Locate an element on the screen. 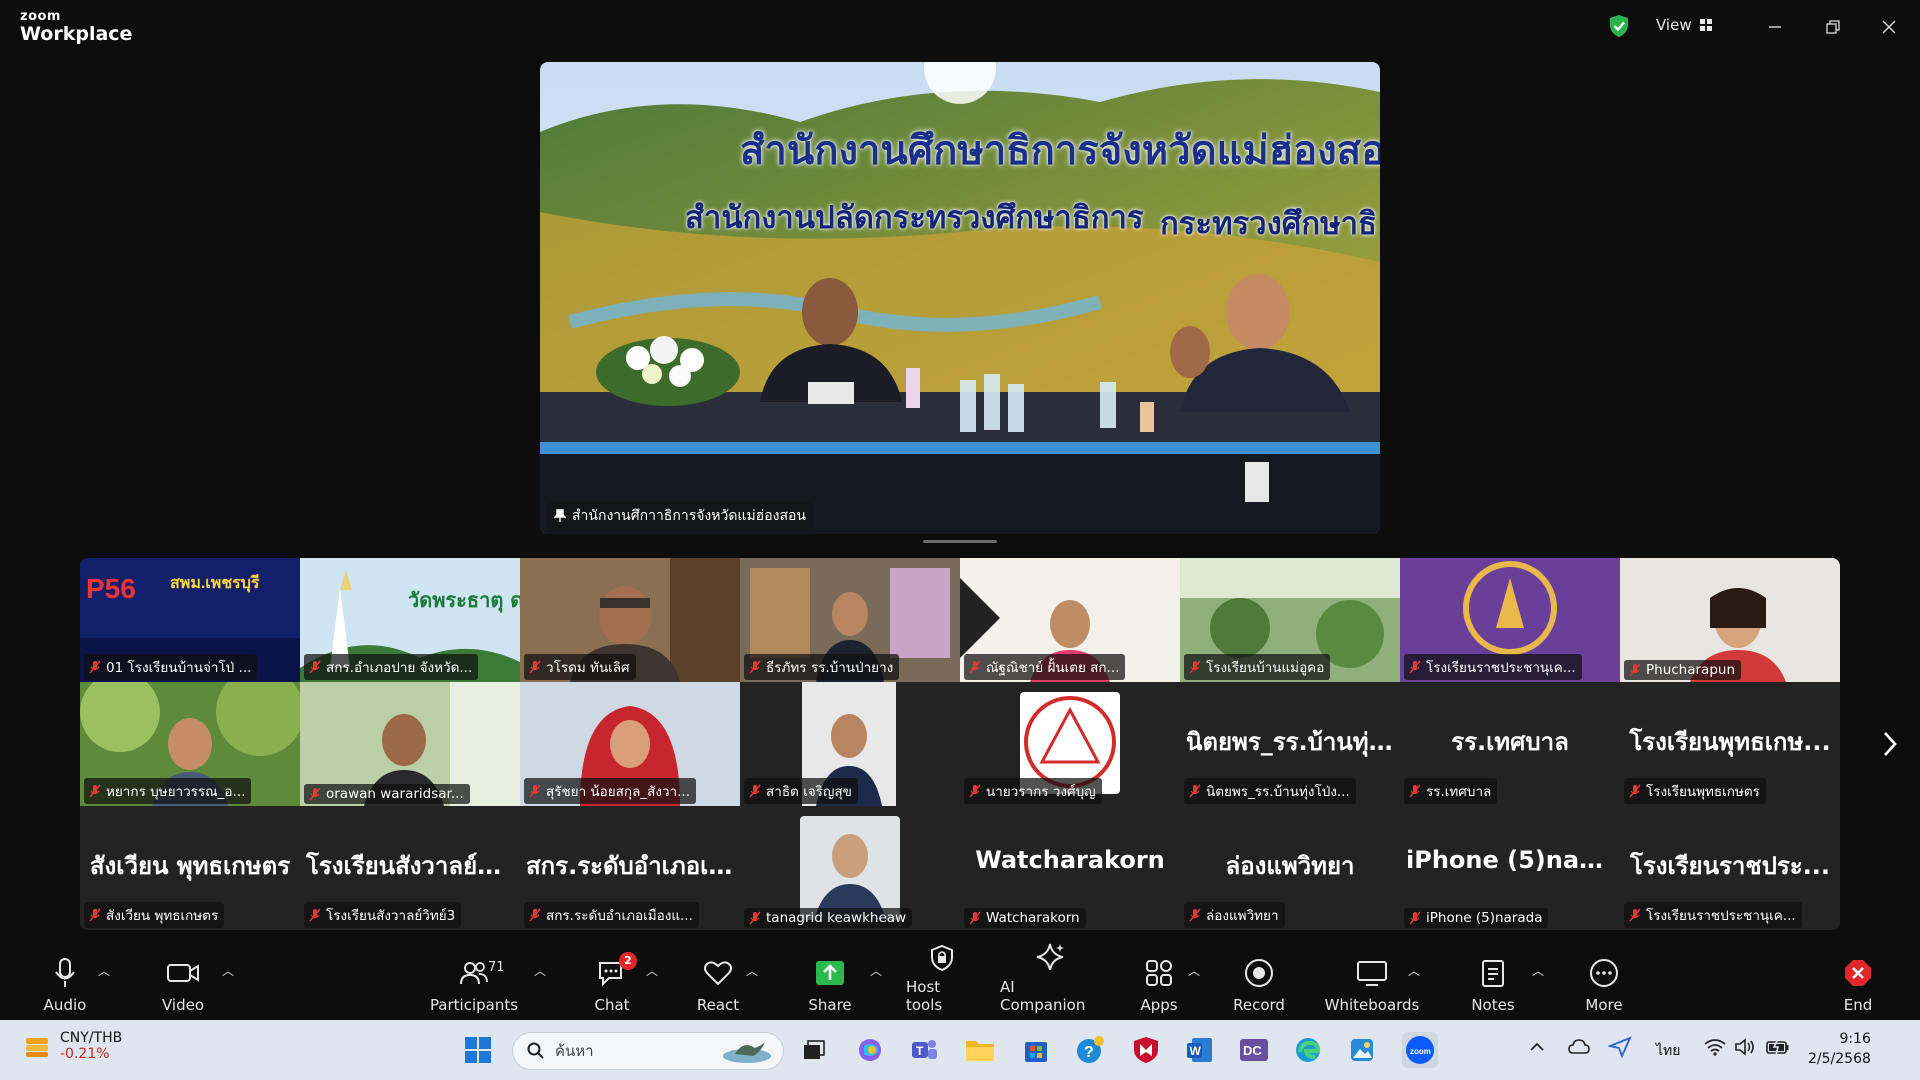 The image size is (1920, 1080). restore-icon is located at coordinates (1833, 27).